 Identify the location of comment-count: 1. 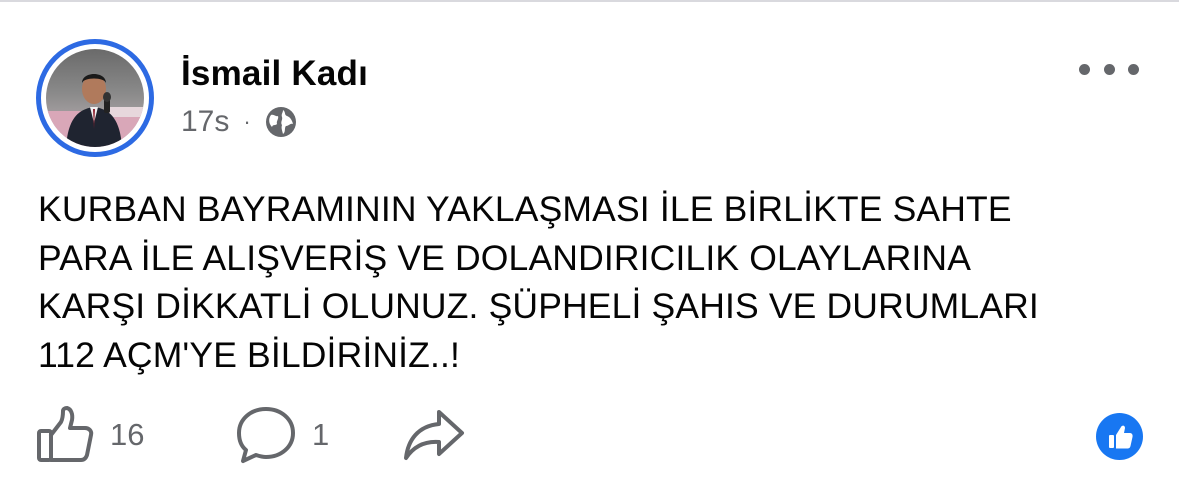
(321, 434).